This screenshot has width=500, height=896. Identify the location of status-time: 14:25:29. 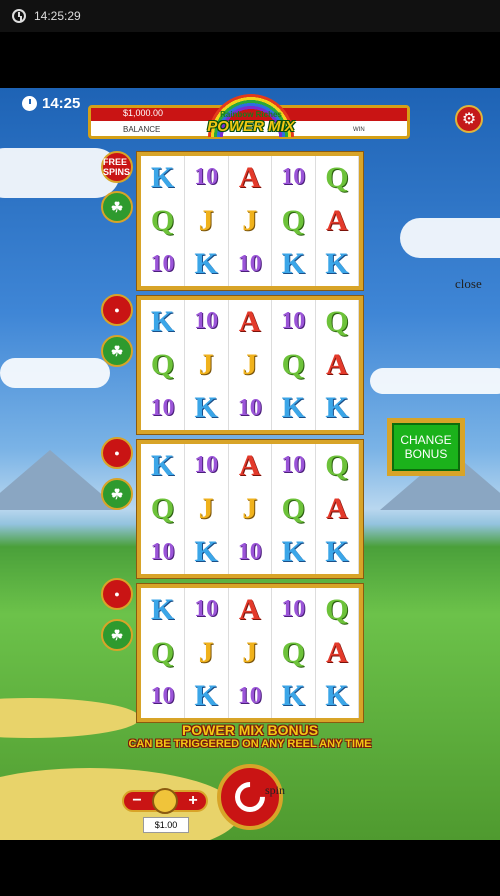
(57, 16).